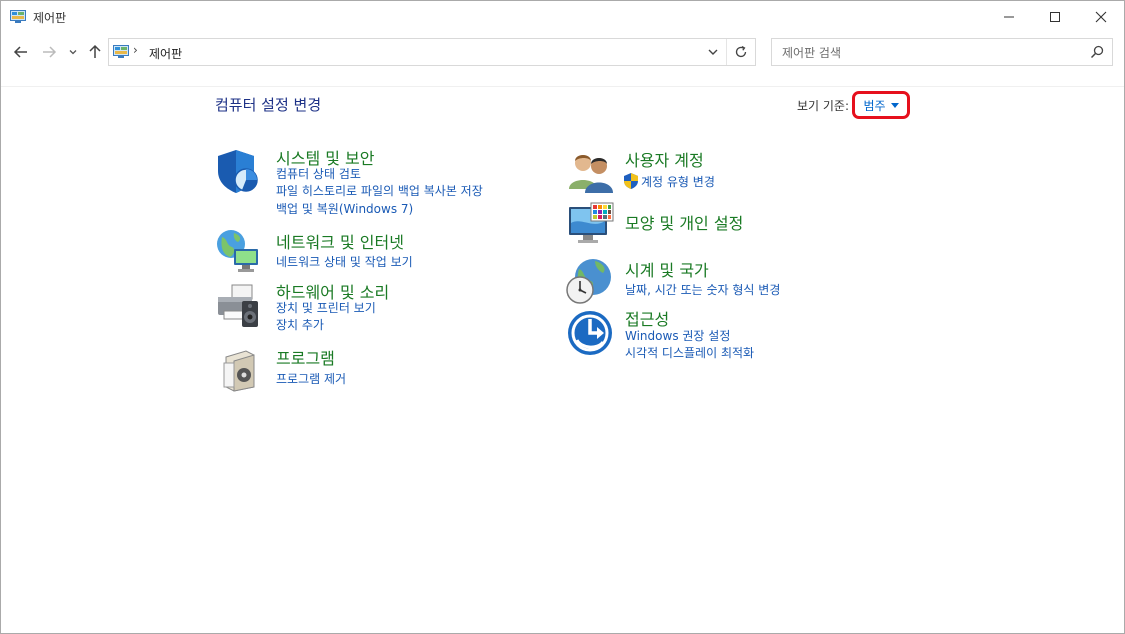 This screenshot has width=1125, height=634. Describe the element at coordinates (591, 334) in the screenshot. I see `ease-of-access-icon` at that location.